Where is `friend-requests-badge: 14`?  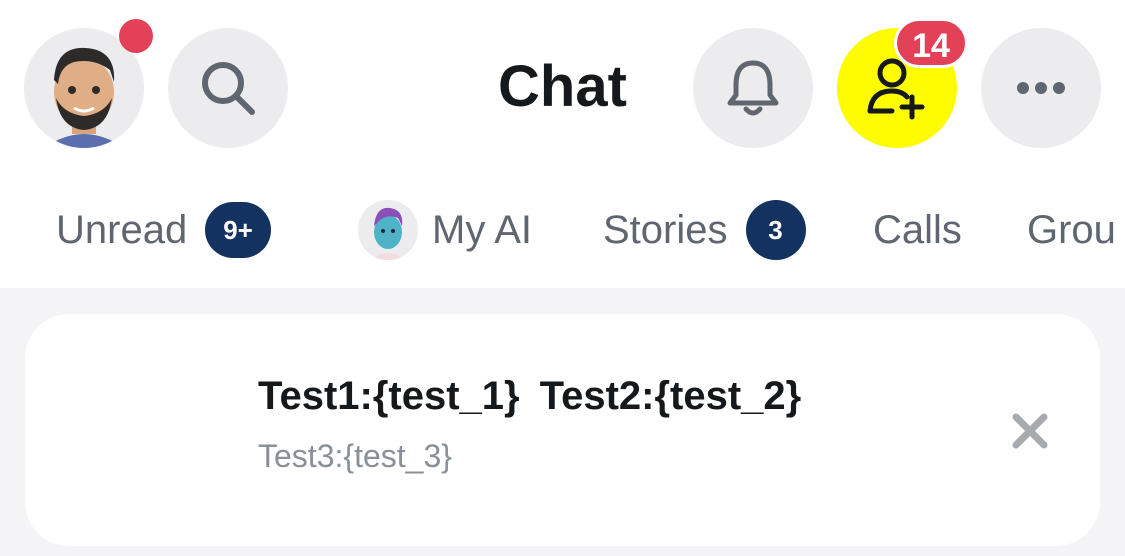
friend-requests-badge: 14 is located at coordinates (931, 43).